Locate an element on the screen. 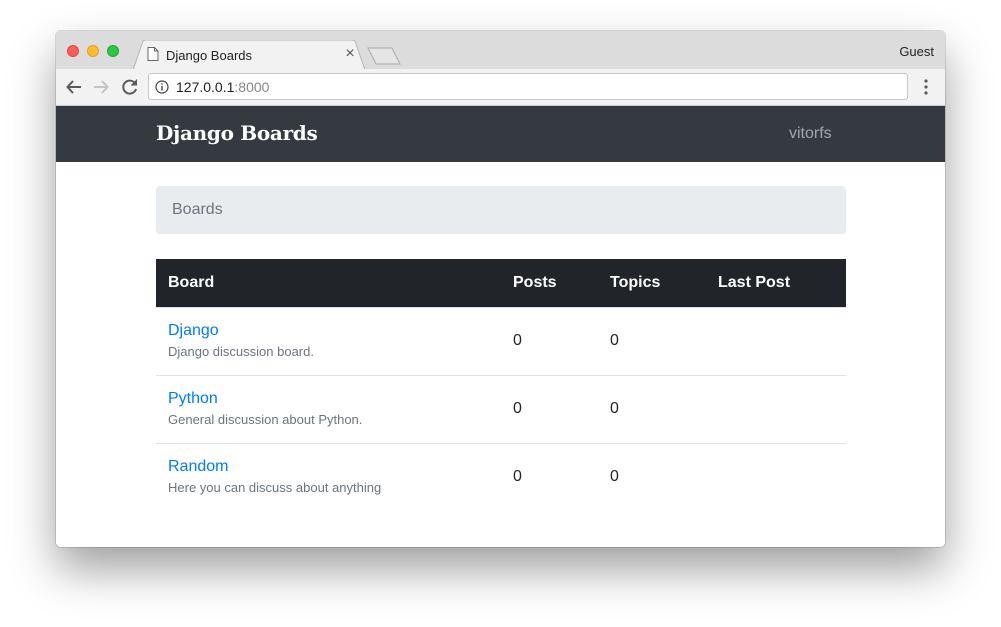  navbar: Django Boards vitorfs is located at coordinates (500, 134).